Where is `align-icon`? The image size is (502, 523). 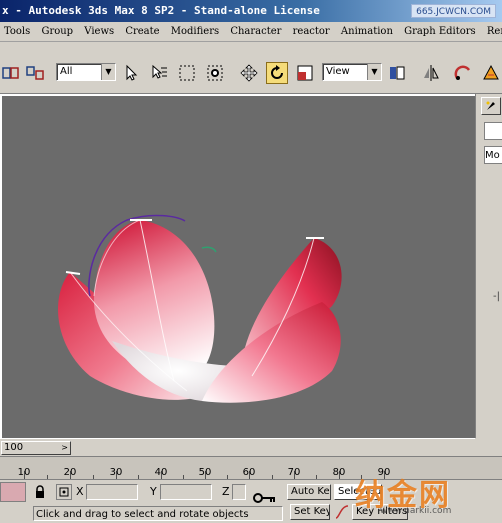
align-icon is located at coordinates (463, 73).